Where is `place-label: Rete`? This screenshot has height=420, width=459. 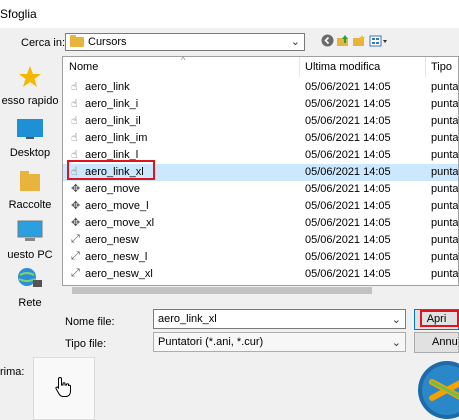
place-label: Rete is located at coordinates (30, 303).